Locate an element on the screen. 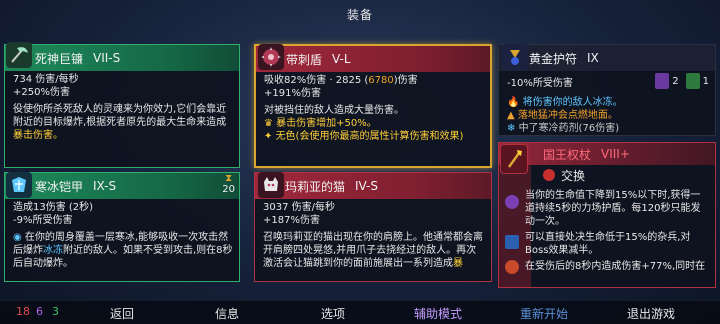 The width and height of the screenshot is (720, 324). bottom-menu: 18 6 3 返回 信息 选项 辅助模式 重新开始 退出游戏 is located at coordinates (360, 312).